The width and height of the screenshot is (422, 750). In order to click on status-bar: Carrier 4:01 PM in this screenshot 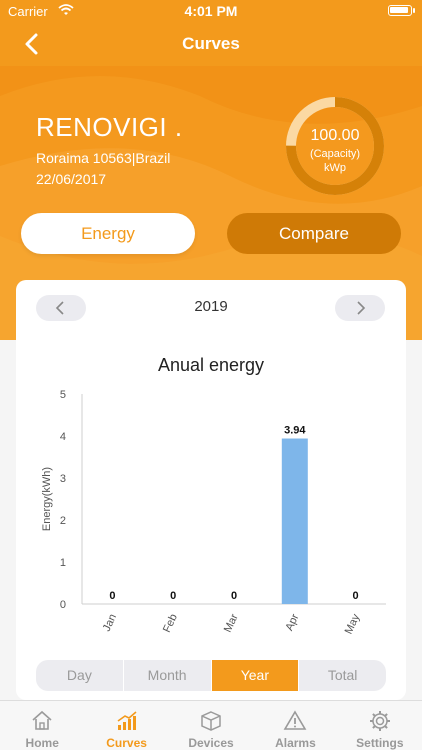, I will do `click(211, 11)`.